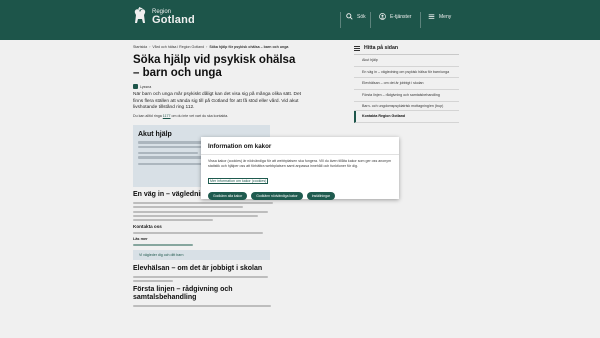 The image size is (600, 338). What do you see at coordinates (277, 195) in the screenshot?
I see `accept-necessary-cookies-button: Godkänn nödvändiga kakor` at bounding box center [277, 195].